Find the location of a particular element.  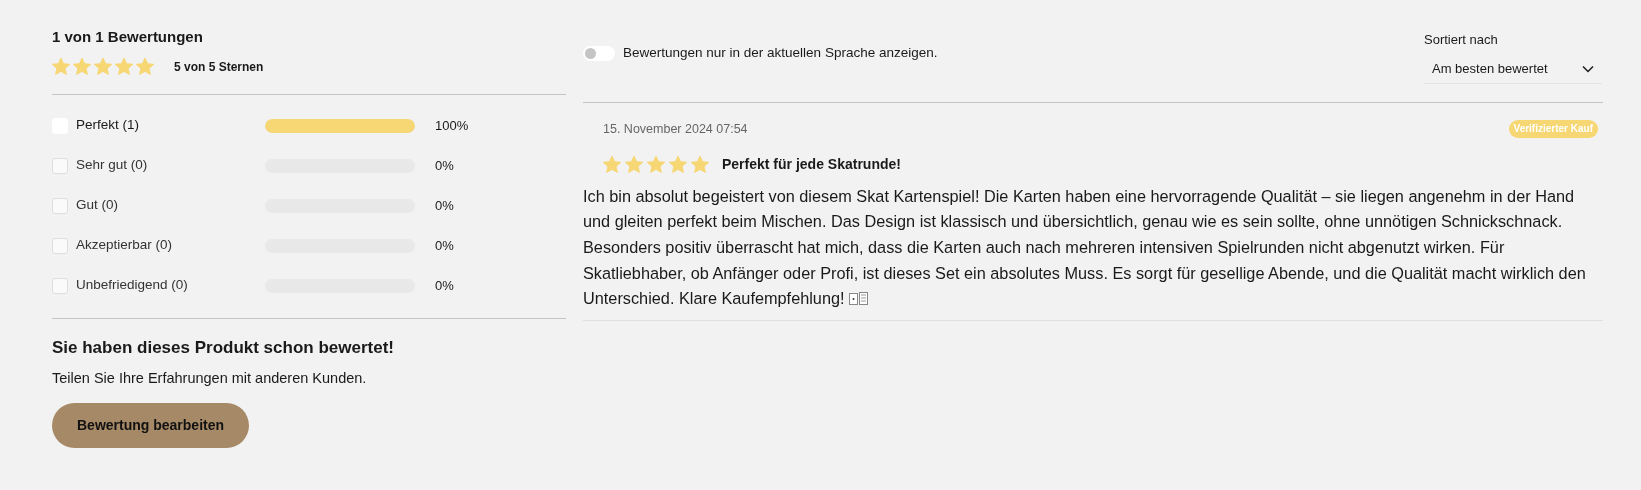

toggle-switch is located at coordinates (599, 53).